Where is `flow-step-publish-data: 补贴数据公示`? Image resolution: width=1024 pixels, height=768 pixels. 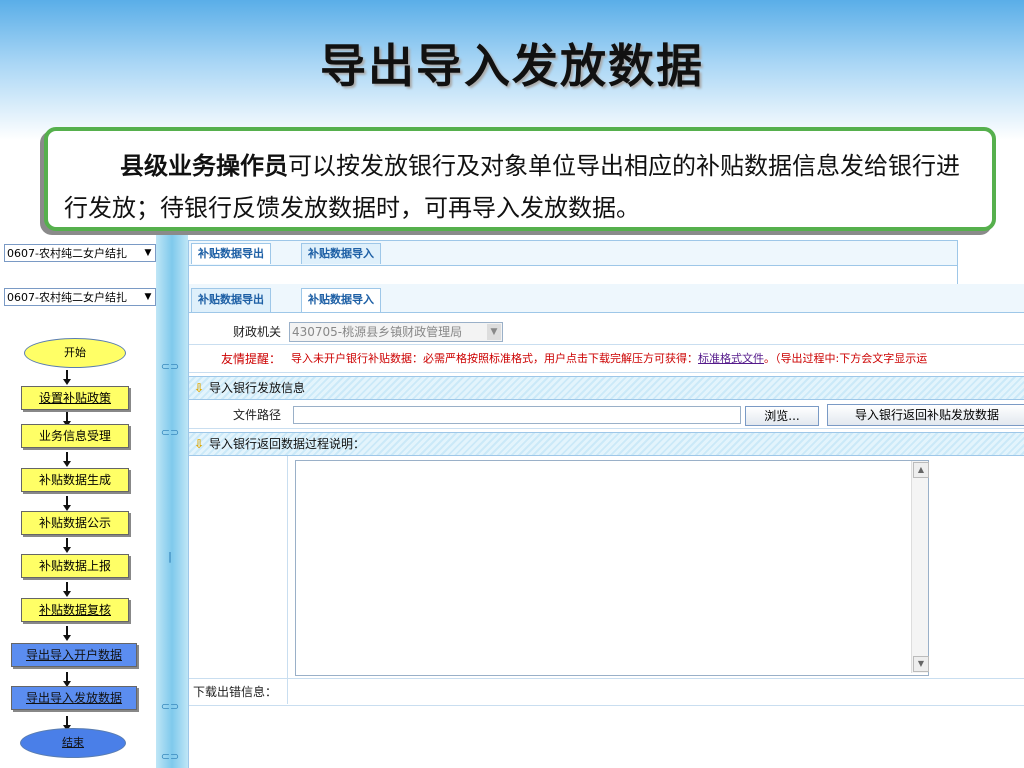 flow-step-publish-data: 补贴数据公示 is located at coordinates (75, 523).